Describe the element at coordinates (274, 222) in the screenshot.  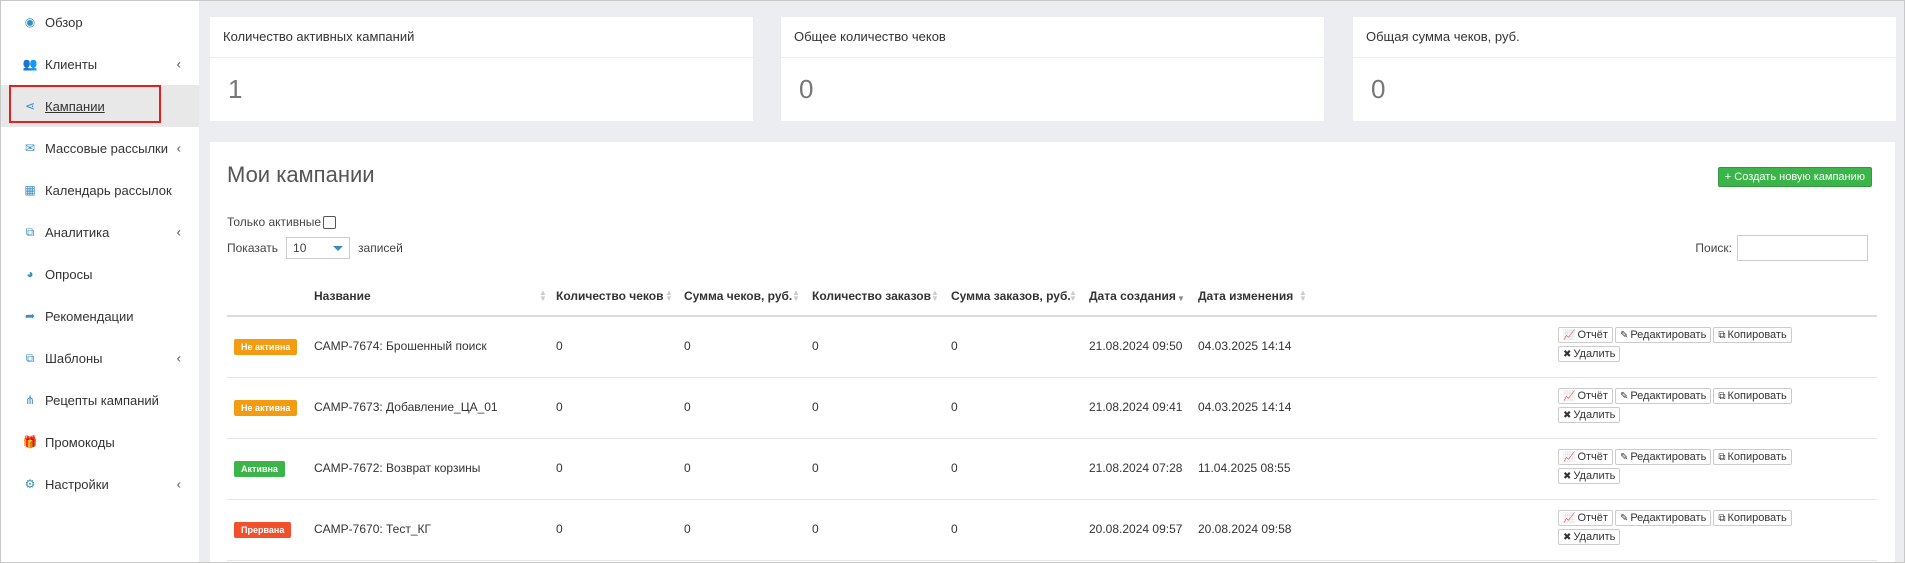
I see `only-active-label: Только активные` at that location.